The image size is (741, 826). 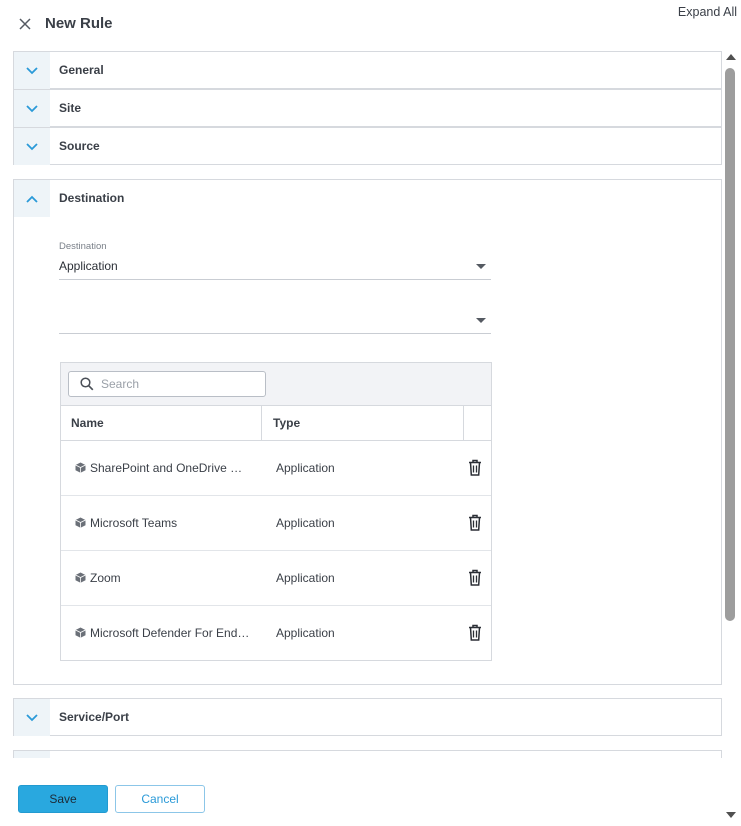 What do you see at coordinates (25, 24) in the screenshot?
I see `close-icon` at bounding box center [25, 24].